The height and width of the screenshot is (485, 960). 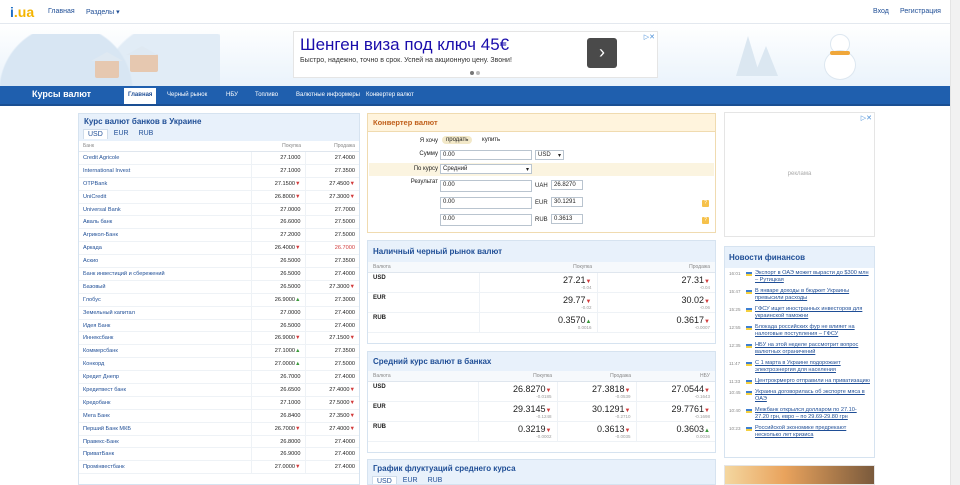 I want to click on bank-name: Промінвестбанк, so click(x=165, y=467).